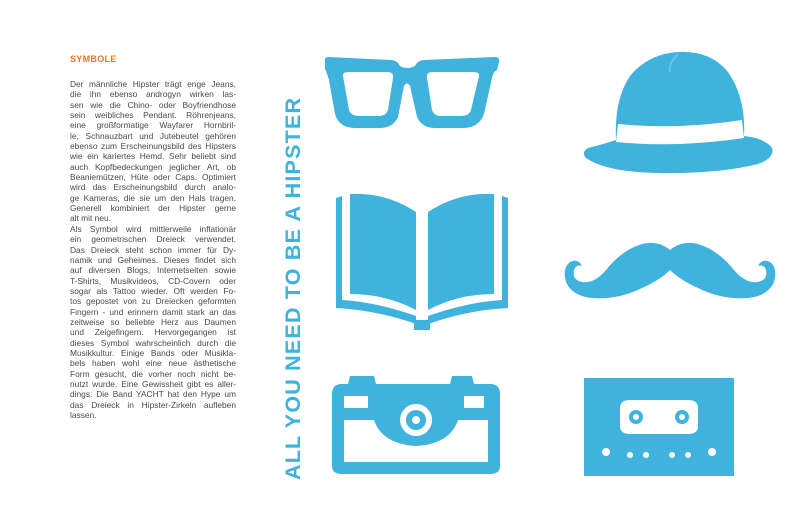 This screenshot has height=529, width=800. What do you see at coordinates (153, 301) in the screenshot?
I see `body-text-line: tos gepostet von zu Dreiecken geformten` at bounding box center [153, 301].